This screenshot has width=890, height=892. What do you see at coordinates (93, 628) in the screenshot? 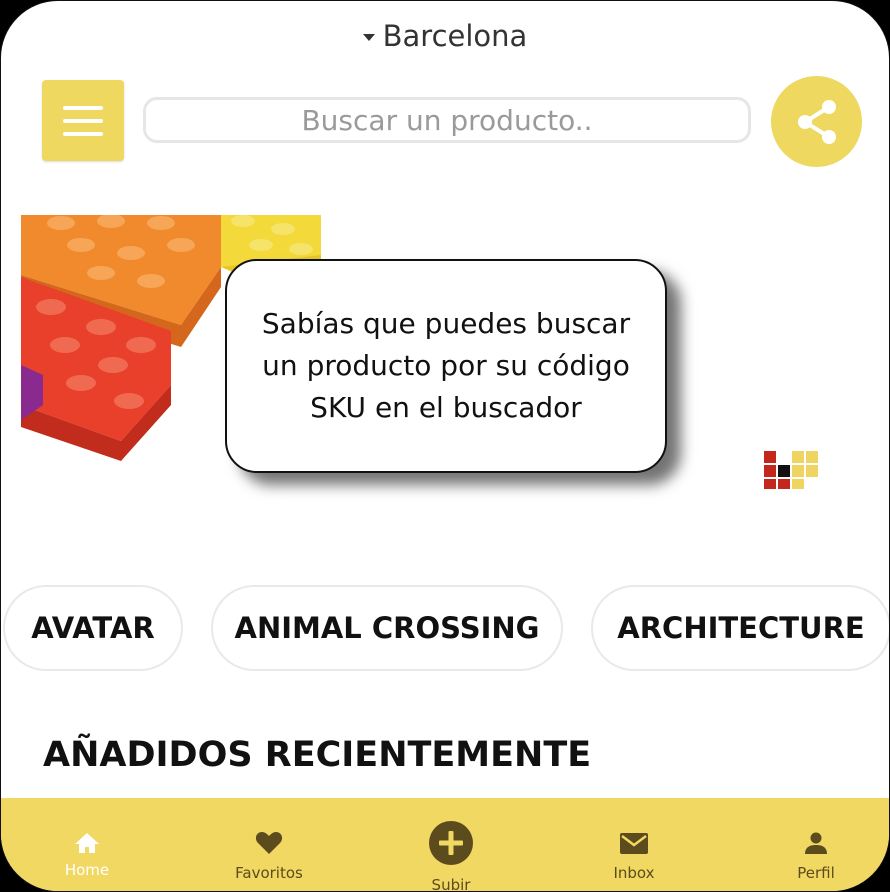
I see `category-chip: AVATAR` at bounding box center [93, 628].